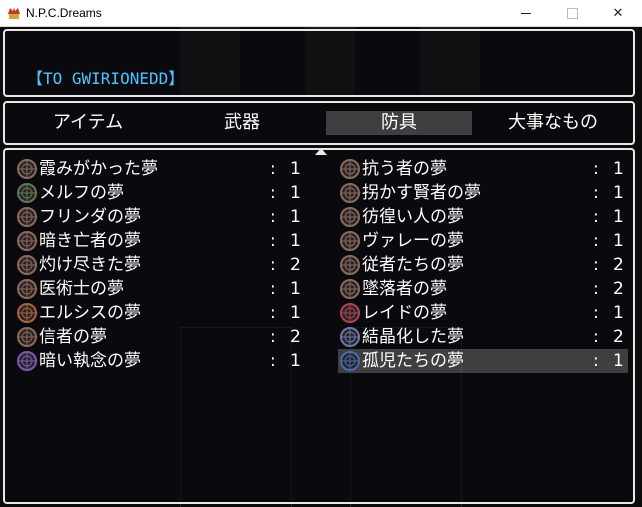 The image size is (642, 507). What do you see at coordinates (14, 13) in the screenshot?
I see `app-icon` at bounding box center [14, 13].